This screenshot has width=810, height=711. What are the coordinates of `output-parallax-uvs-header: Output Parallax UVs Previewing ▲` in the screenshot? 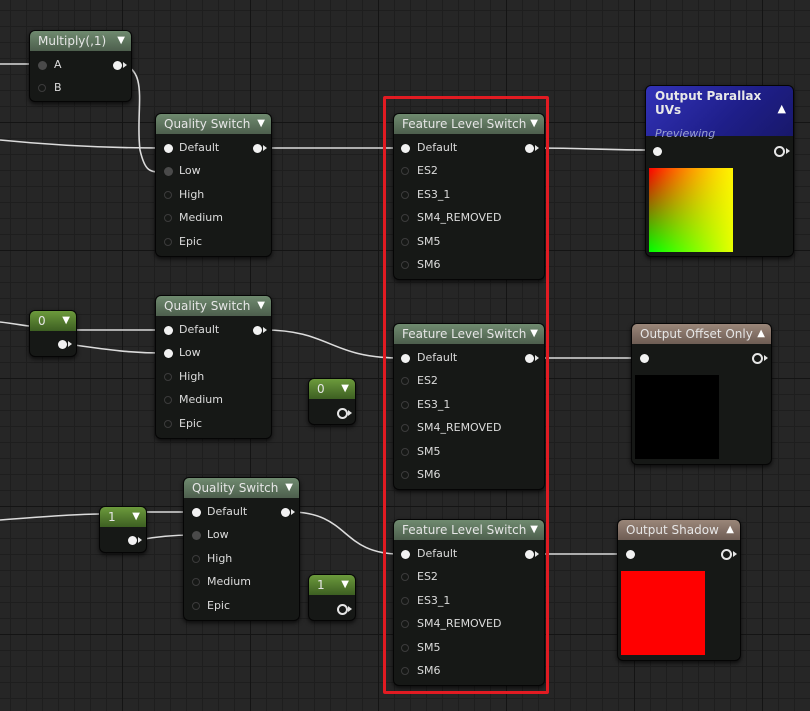 It's located at (719, 113).